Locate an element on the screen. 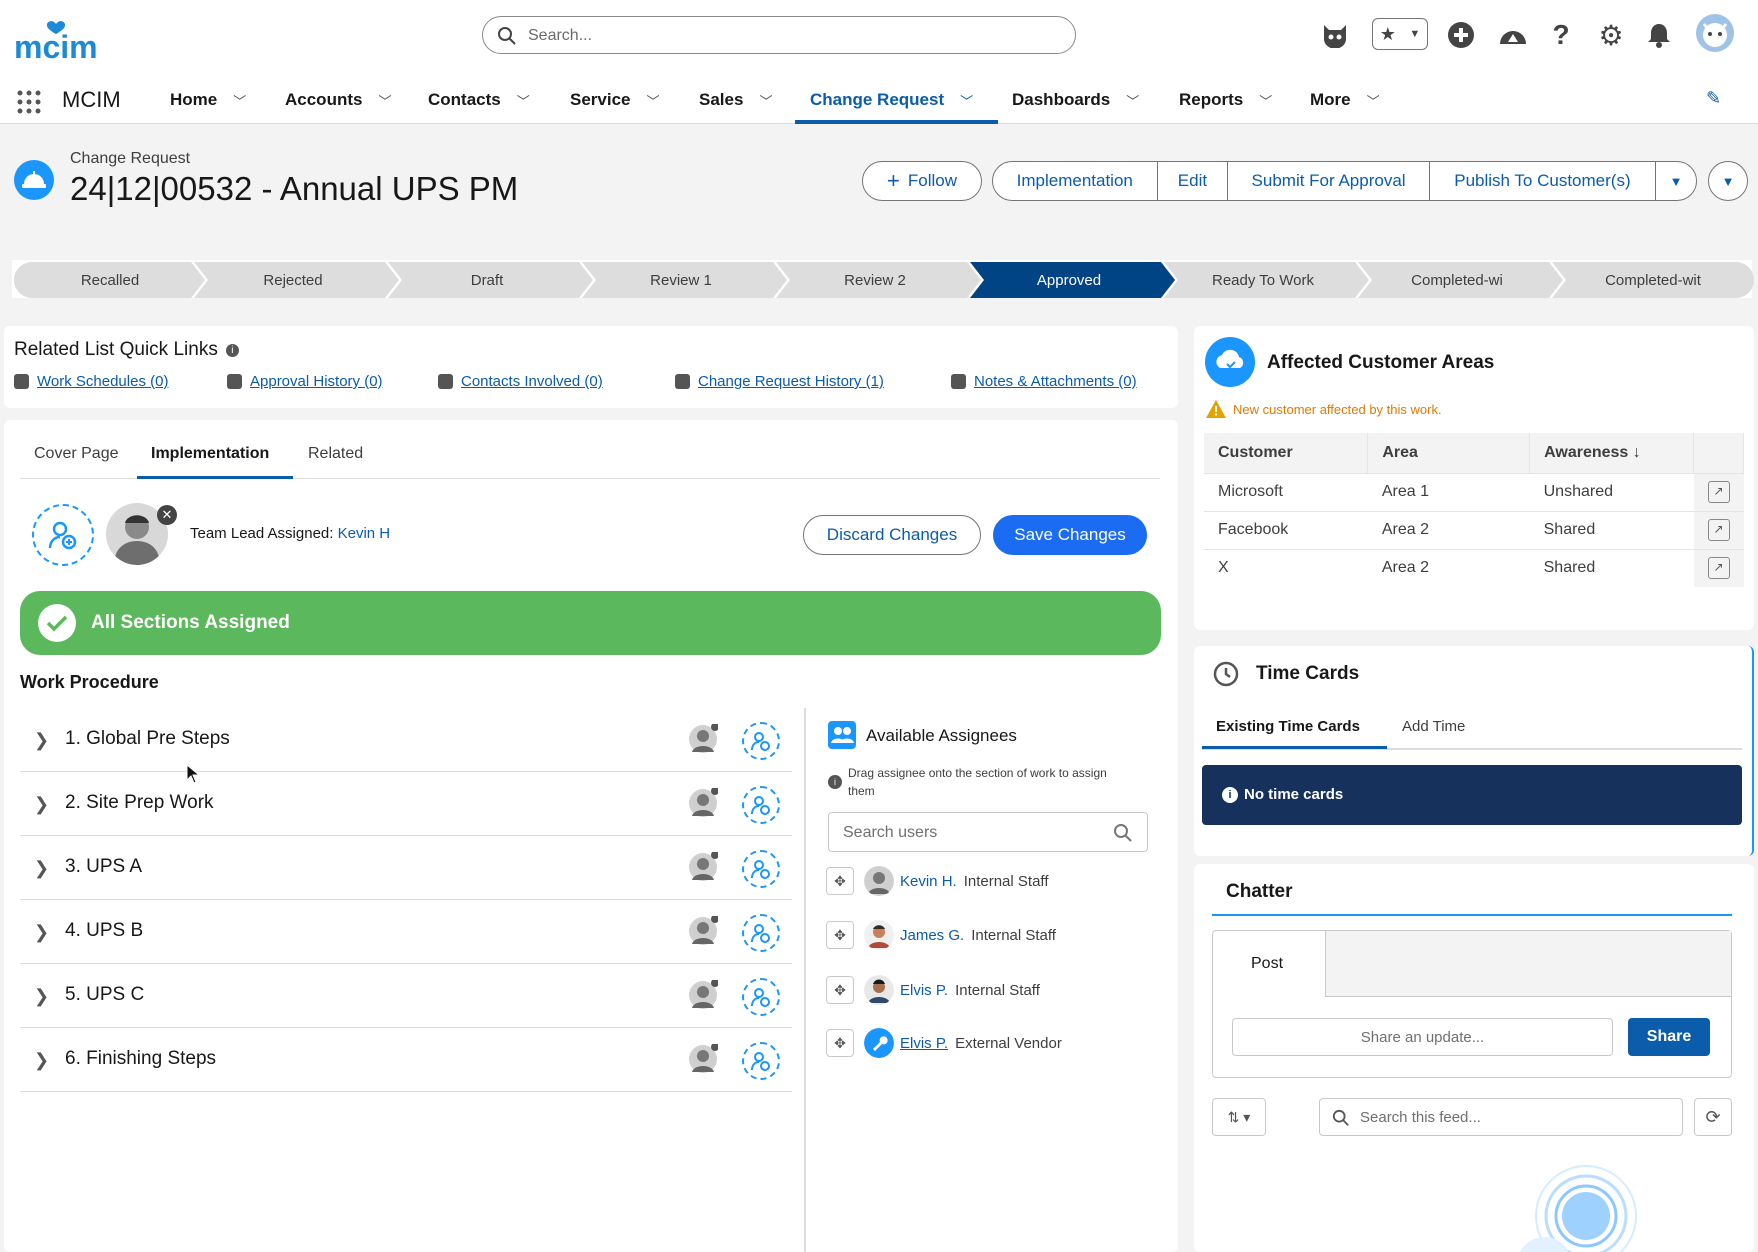 The height and width of the screenshot is (1252, 1758). nav-item-change-request: Change Request ﹀ is located at coordinates (891, 100).